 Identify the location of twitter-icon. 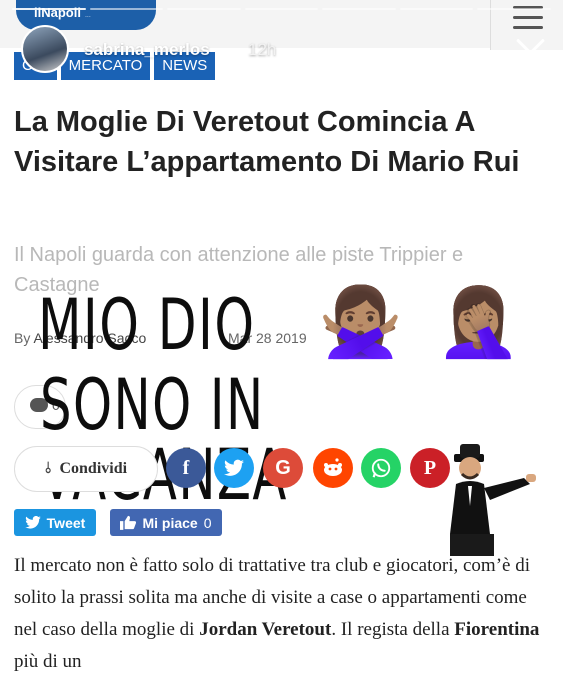
(234, 468).